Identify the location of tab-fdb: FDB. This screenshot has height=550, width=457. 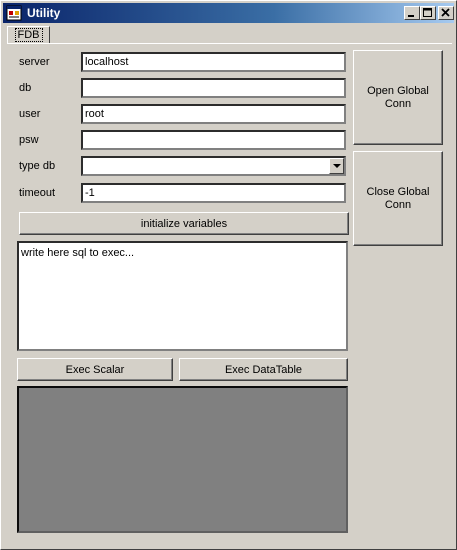
(28, 35).